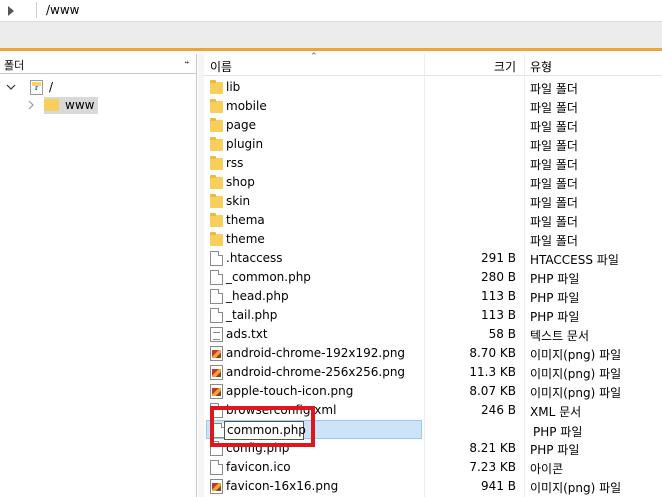  I want to click on rename-input: common.php, so click(265, 430).